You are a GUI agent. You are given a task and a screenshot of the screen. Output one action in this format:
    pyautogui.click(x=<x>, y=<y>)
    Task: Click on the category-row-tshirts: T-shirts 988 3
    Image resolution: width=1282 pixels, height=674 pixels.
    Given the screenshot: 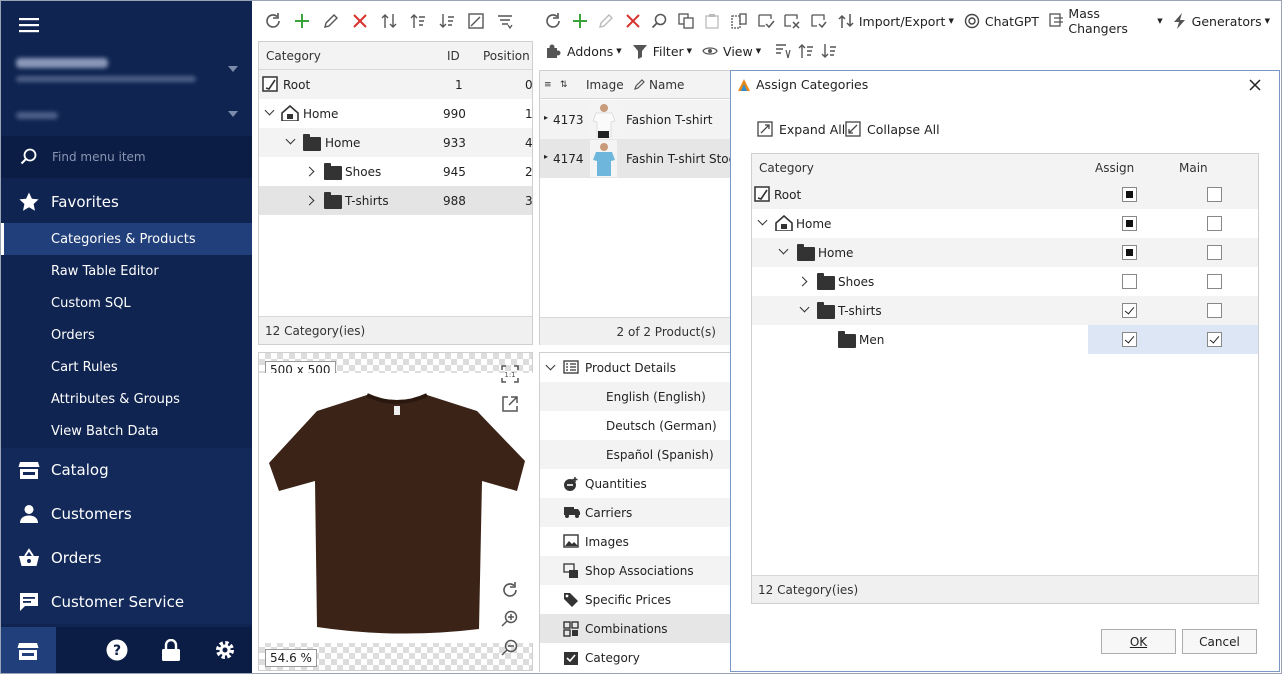 What is the action you would take?
    pyautogui.click(x=396, y=200)
    